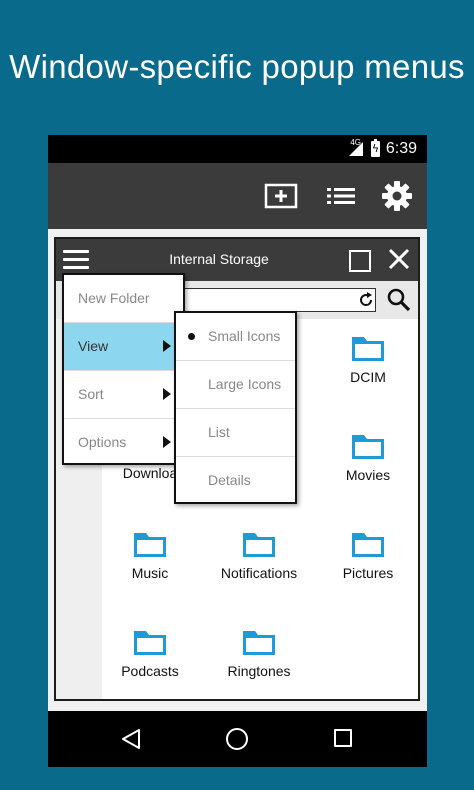 This screenshot has width=474, height=790. Describe the element at coordinates (343, 738) in the screenshot. I see `recent-apps-icon` at that location.